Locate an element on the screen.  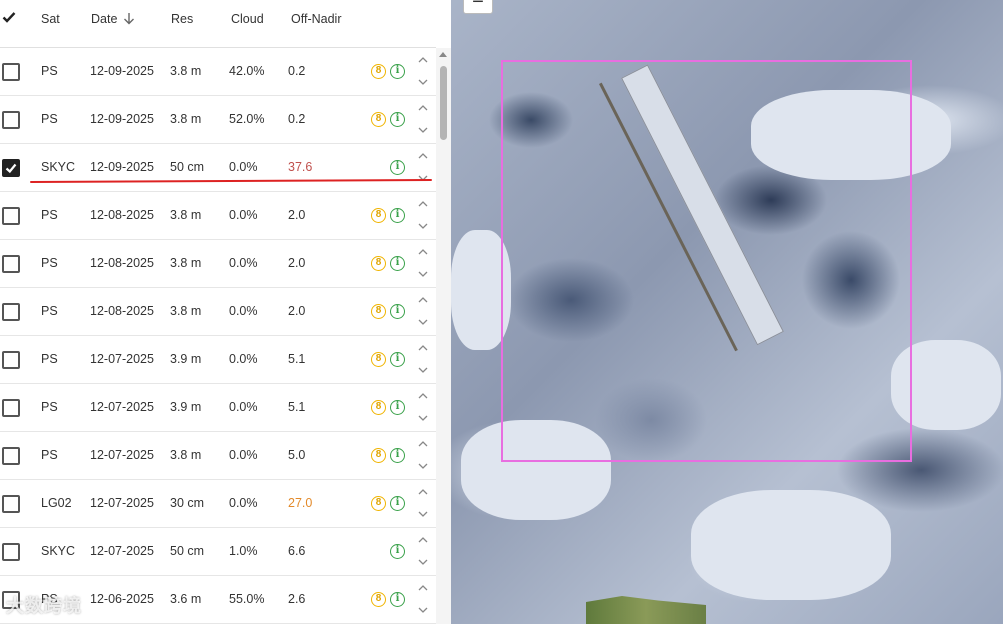
table-row: SKYC 12-07-2025 50 cm 1.0% 6.6 i is located at coordinates (218, 552).